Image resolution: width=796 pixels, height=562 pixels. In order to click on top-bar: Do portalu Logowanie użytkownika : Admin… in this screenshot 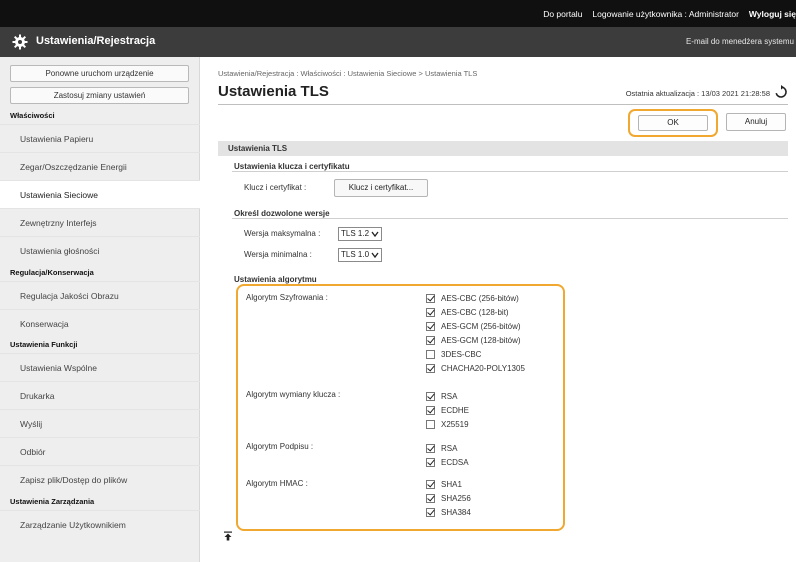, I will do `click(398, 13)`.